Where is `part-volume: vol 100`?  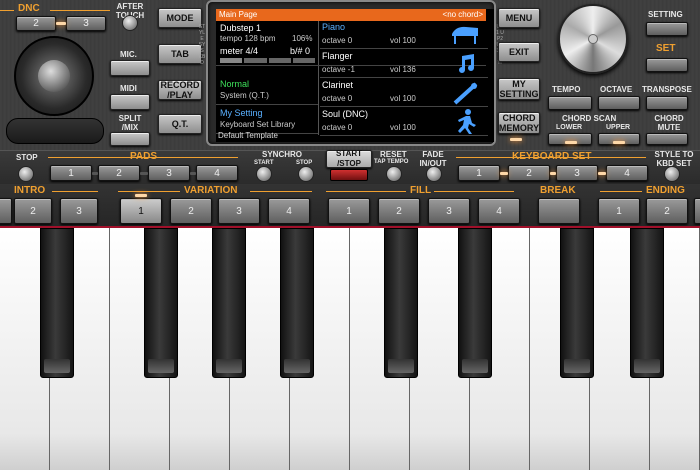 part-volume: vol 100 is located at coordinates (403, 98).